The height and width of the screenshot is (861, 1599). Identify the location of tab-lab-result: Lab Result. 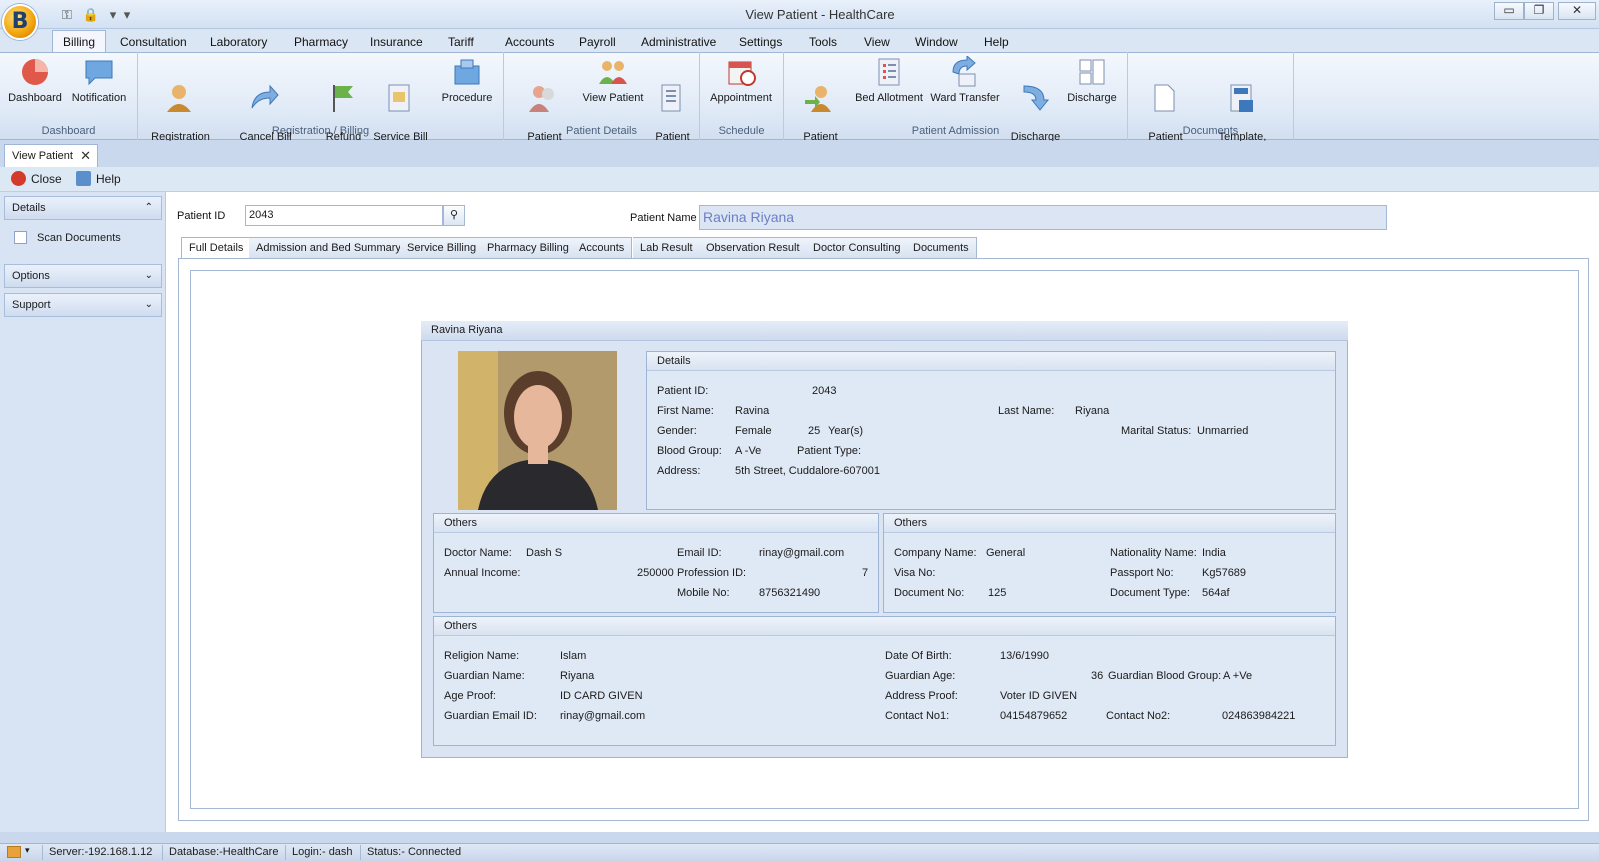
(667, 248).